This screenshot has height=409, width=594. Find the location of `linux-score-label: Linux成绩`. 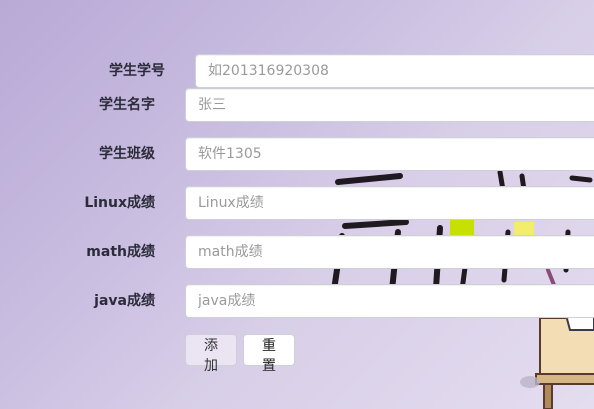

linux-score-label: Linux成绩 is located at coordinates (119, 203).